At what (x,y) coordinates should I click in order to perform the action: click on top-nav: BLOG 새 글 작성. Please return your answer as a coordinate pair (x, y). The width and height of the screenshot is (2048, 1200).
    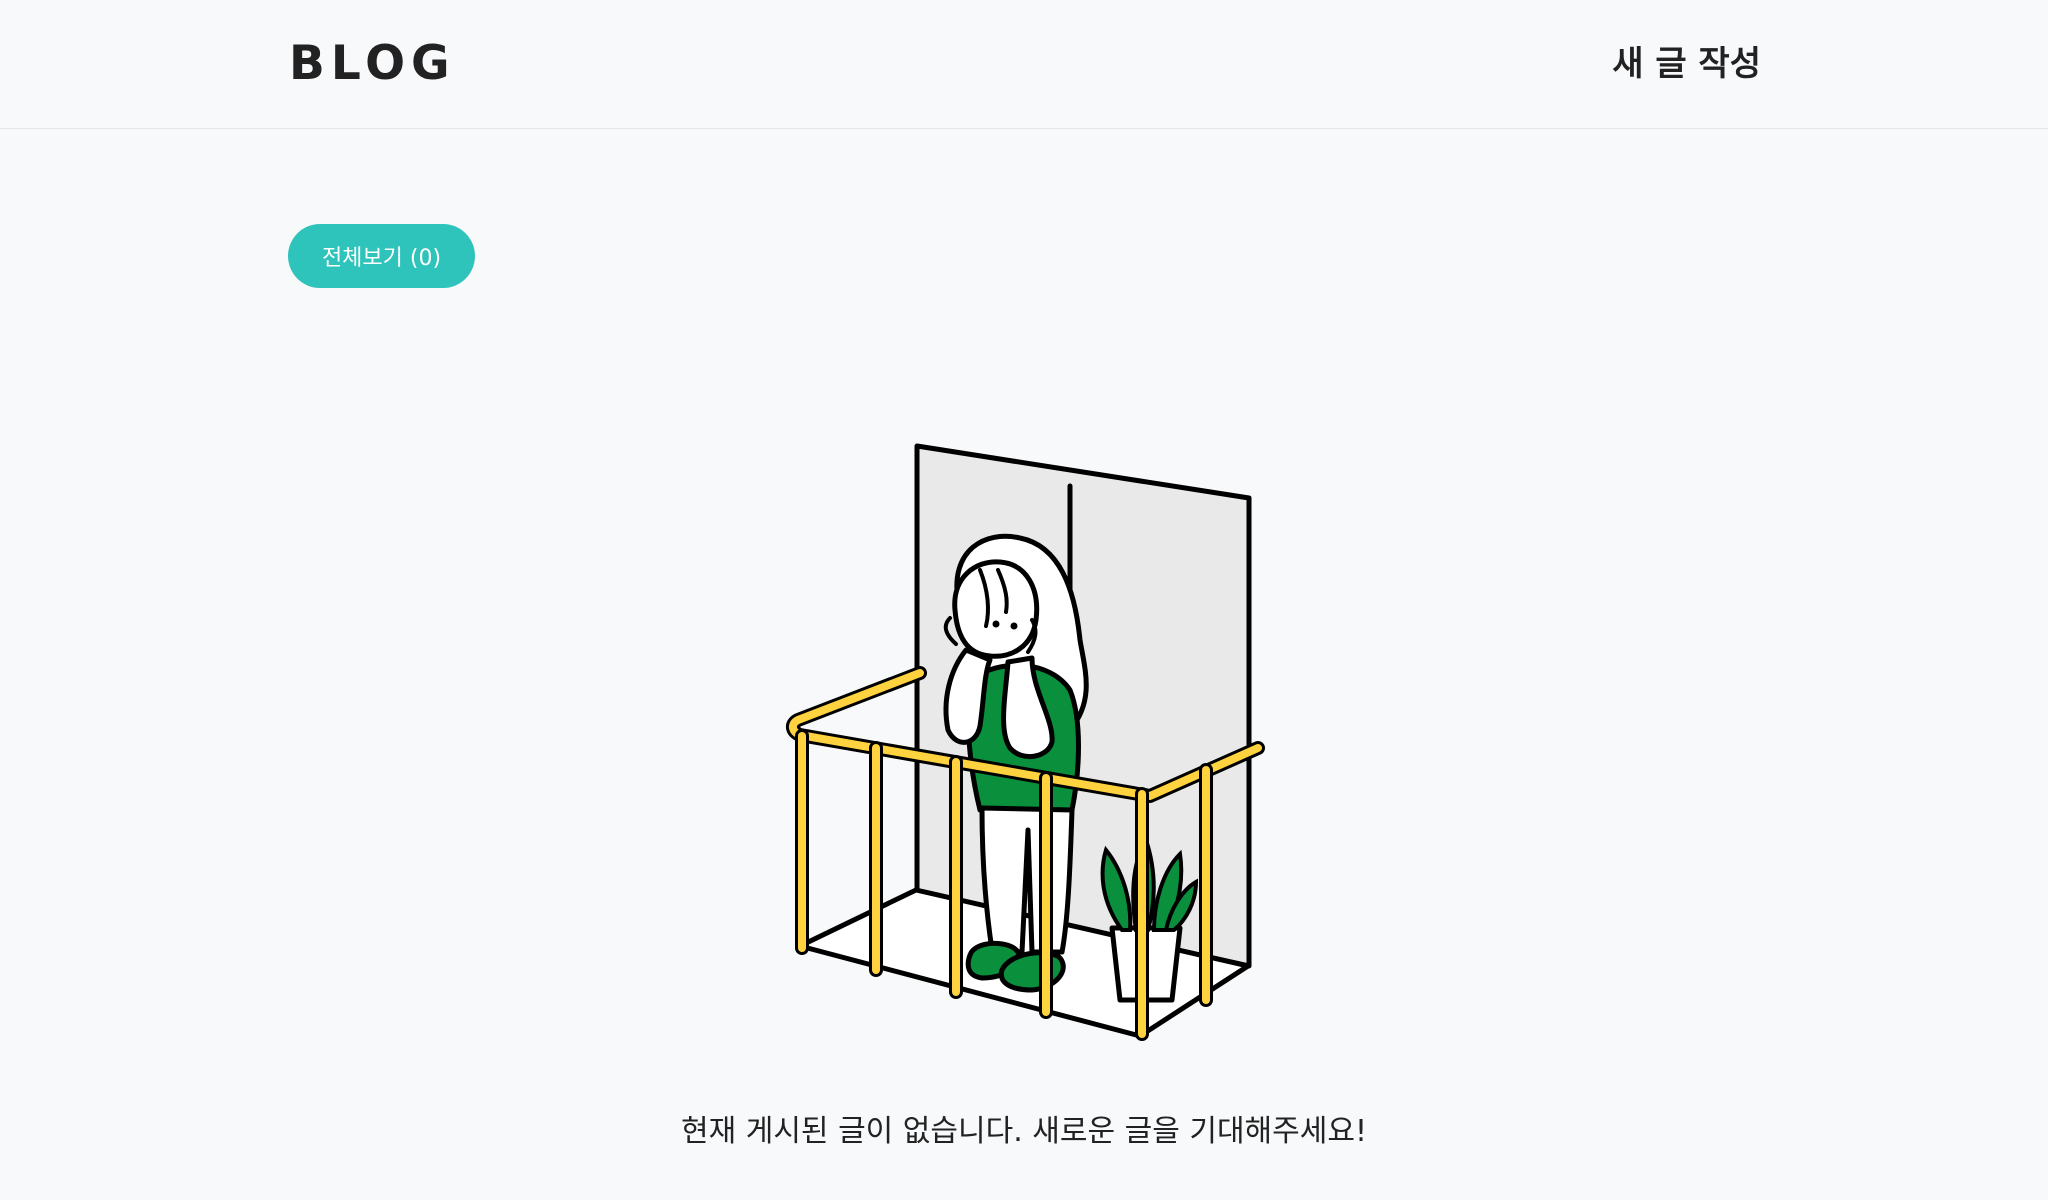
    Looking at the image, I should click on (1024, 64).